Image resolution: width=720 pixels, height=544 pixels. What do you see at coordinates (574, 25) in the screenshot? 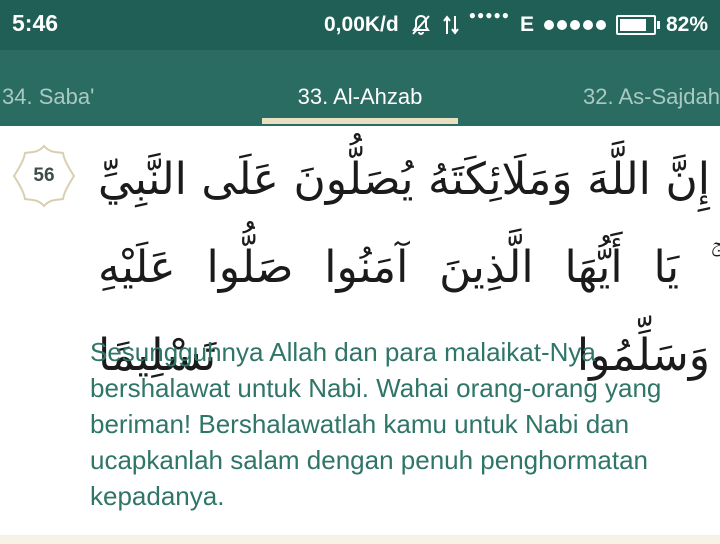
I see `signal-icon` at bounding box center [574, 25].